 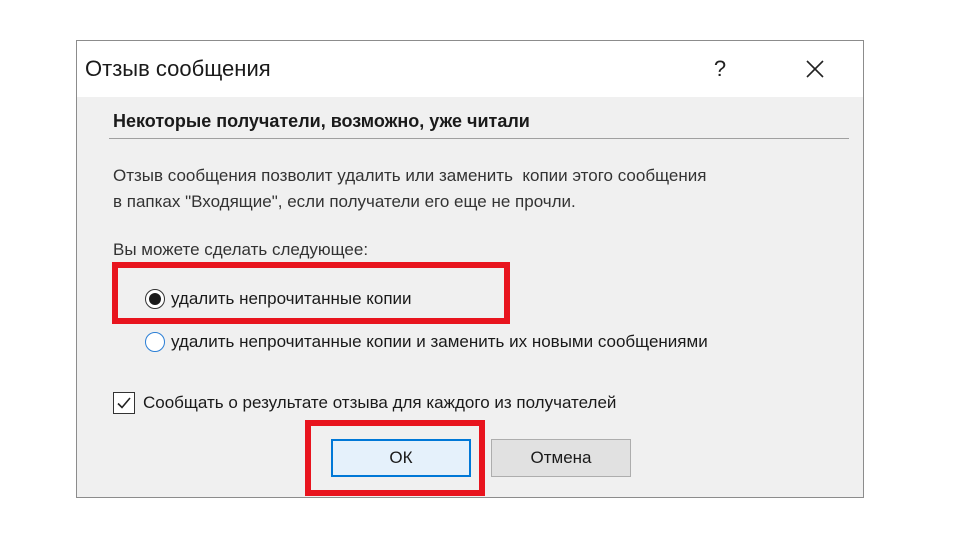 I want to click on help-button: ?, so click(x=720, y=69).